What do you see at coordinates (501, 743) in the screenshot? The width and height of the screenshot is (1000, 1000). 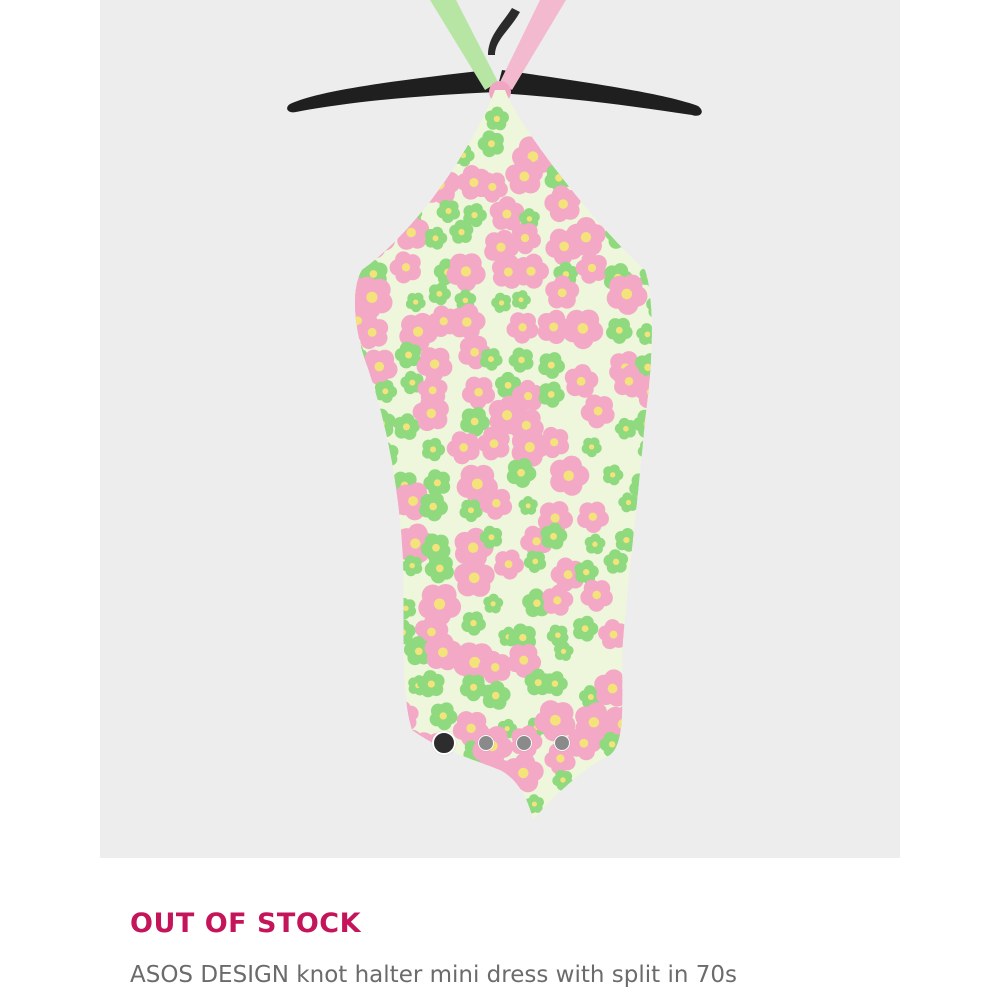 I see `carousel-dots` at bounding box center [501, 743].